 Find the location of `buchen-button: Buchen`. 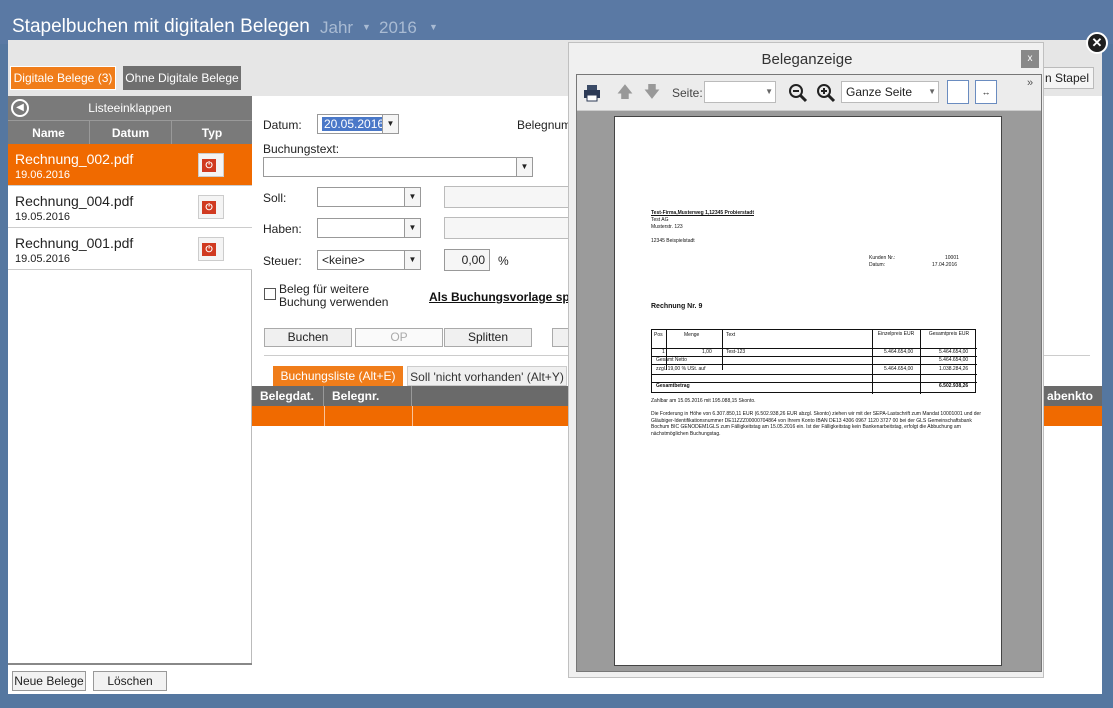

buchen-button: Buchen is located at coordinates (308, 337).